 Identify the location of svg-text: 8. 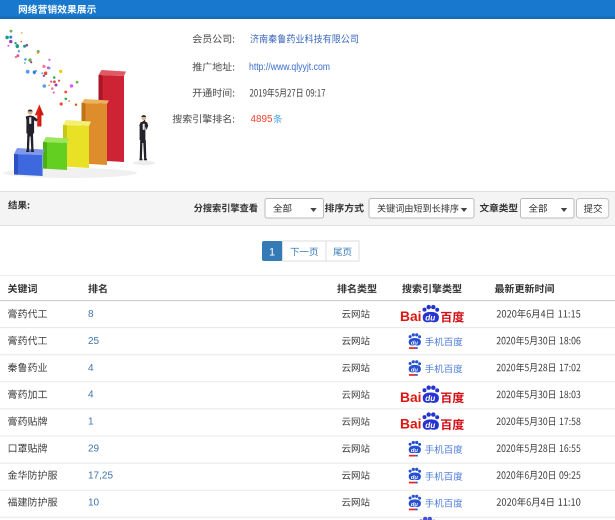
(91, 314).